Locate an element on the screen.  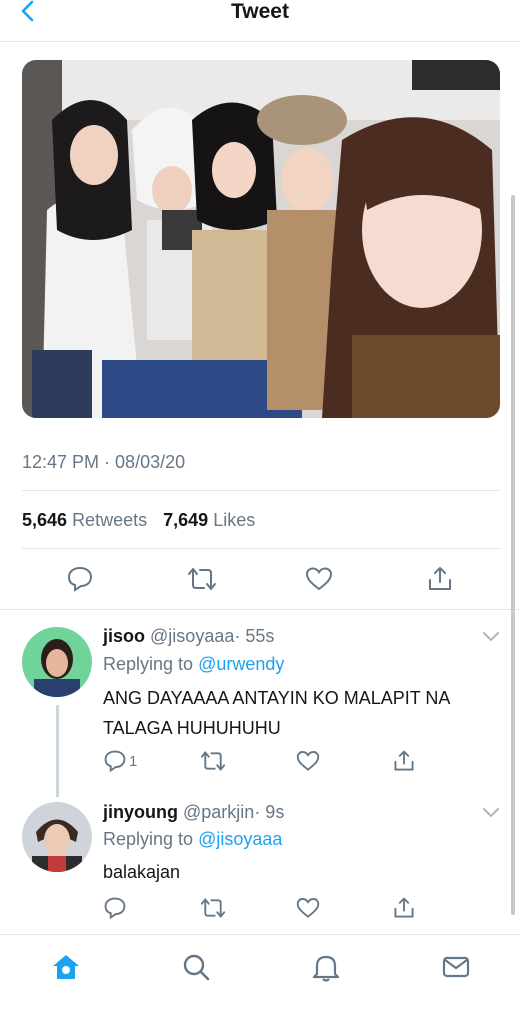
likes-count: 7,649 is located at coordinates (185, 520).